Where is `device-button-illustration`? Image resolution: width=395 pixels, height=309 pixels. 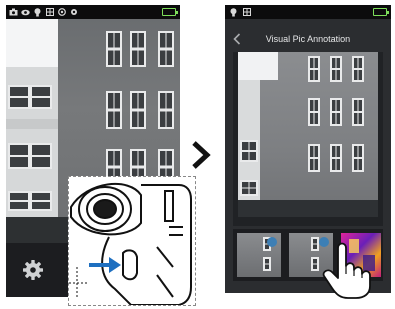
device-button-illustration is located at coordinates (132, 241).